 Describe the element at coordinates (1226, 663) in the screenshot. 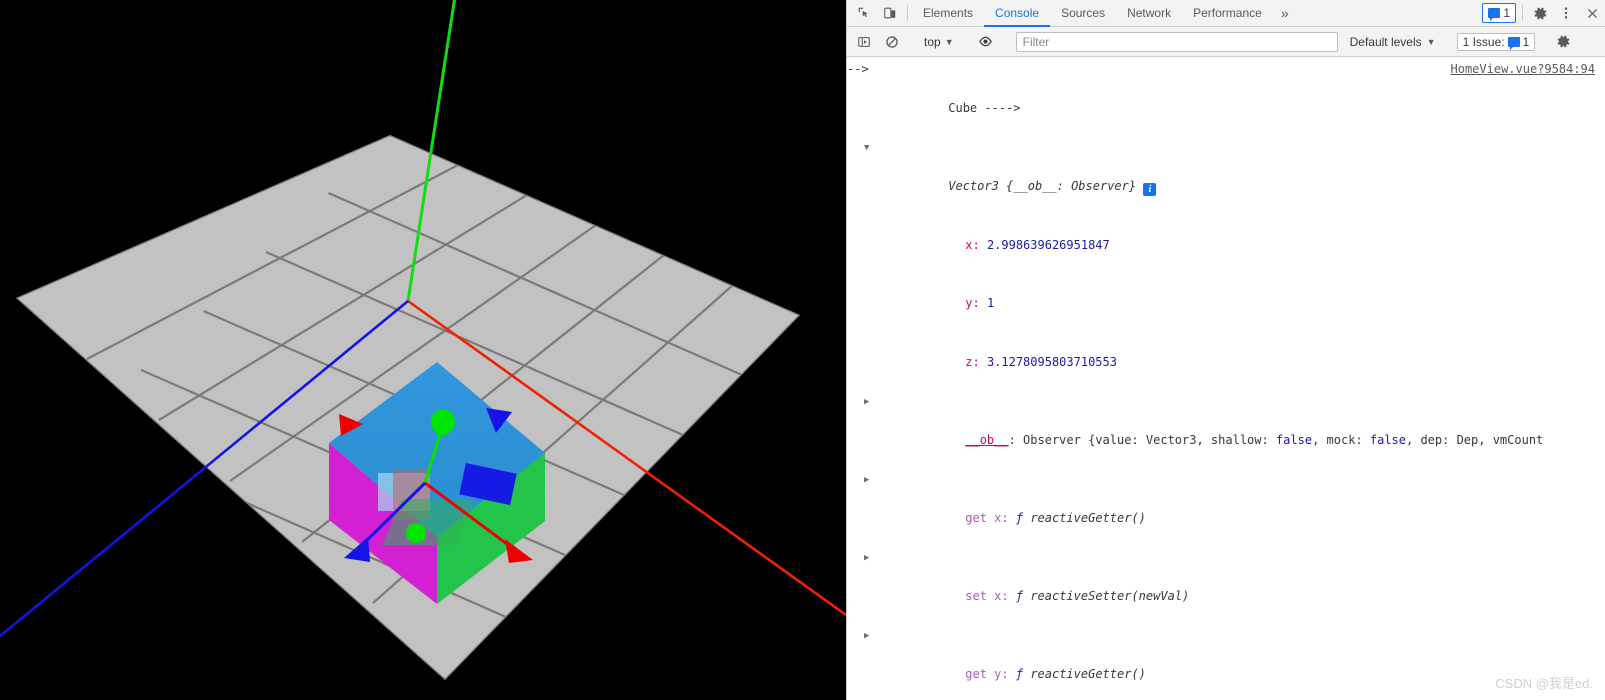

I see `console-line-get-y: ▶ get y: ƒ reactiveGetter()` at that location.